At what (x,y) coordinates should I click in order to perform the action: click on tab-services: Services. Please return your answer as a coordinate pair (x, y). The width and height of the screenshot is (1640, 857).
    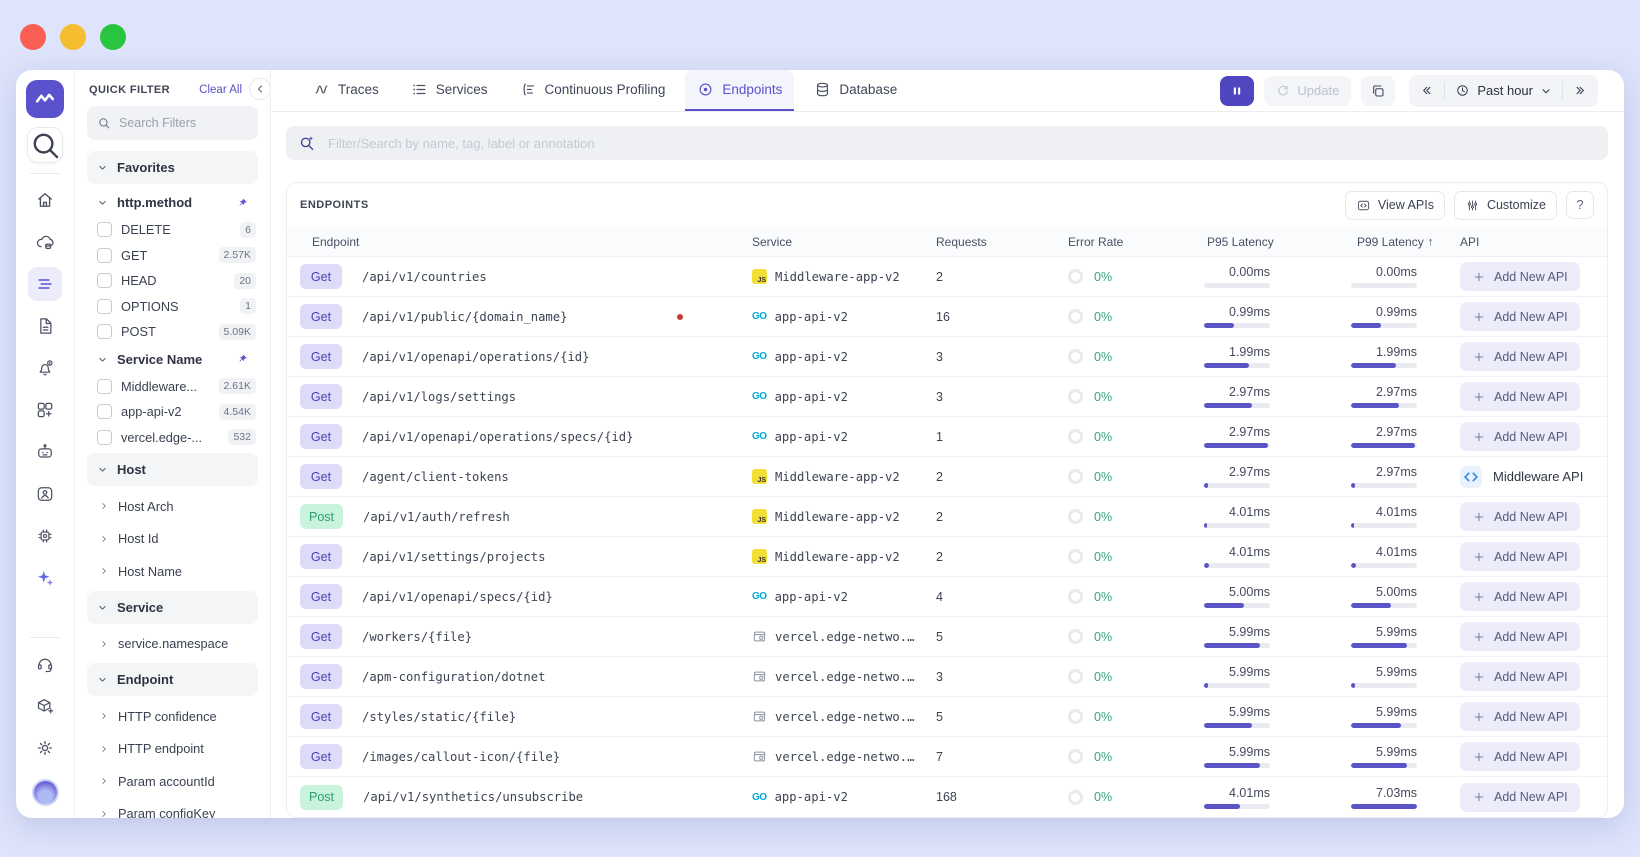
    Looking at the image, I should click on (449, 90).